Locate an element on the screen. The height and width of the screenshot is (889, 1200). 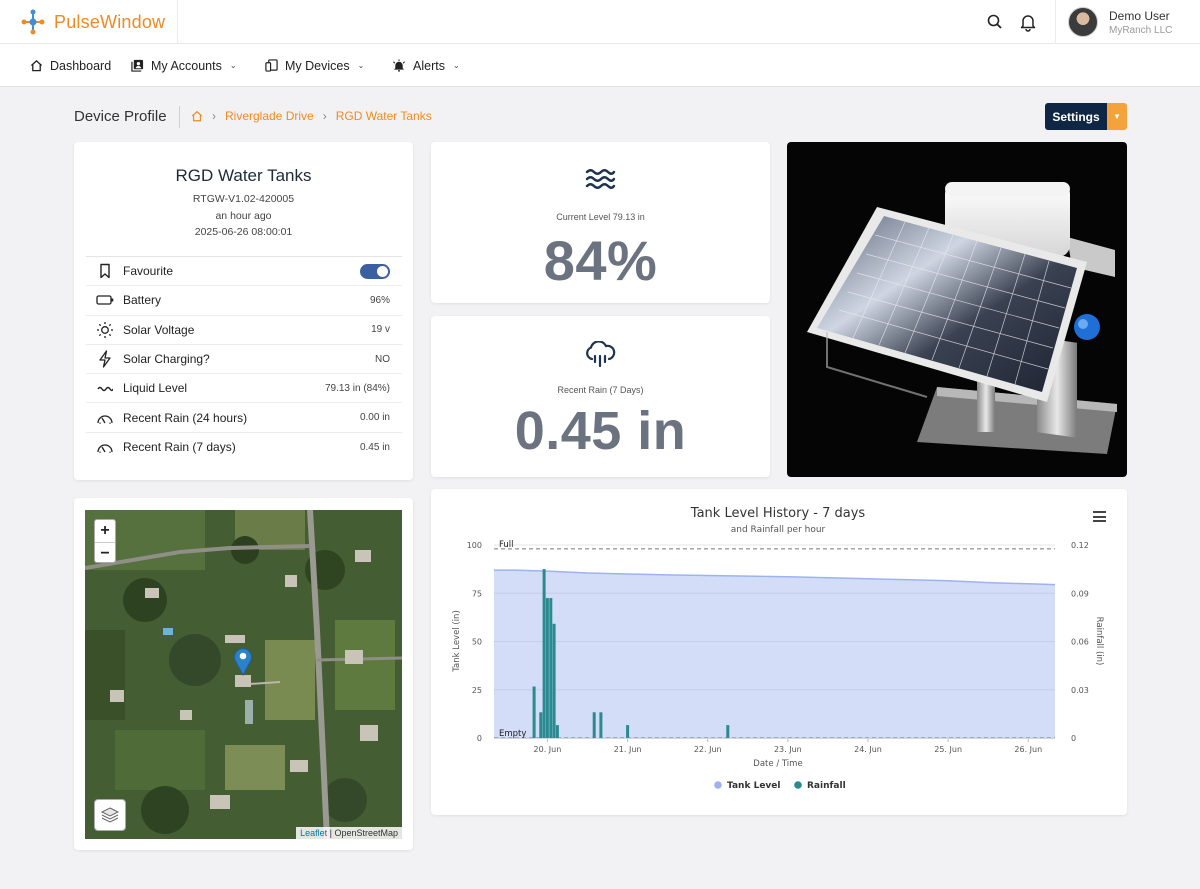
property-label: Recent Rain (24 hours) is located at coordinates (185, 417).